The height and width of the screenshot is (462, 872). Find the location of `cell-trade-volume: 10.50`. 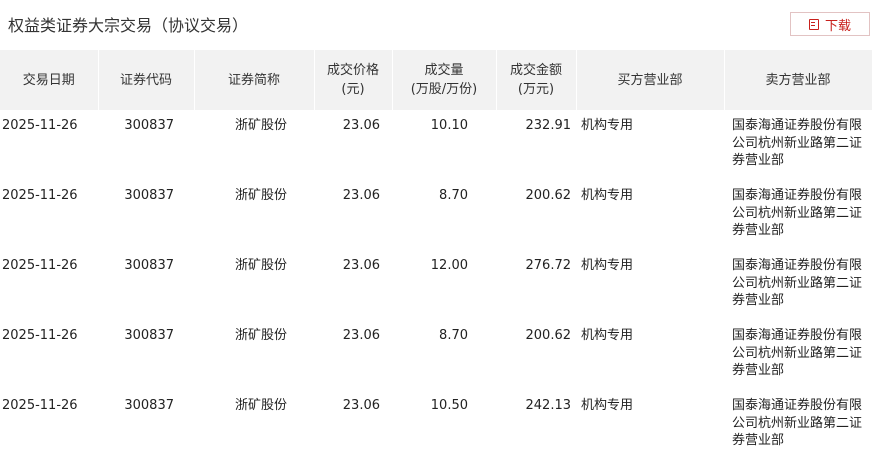

cell-trade-volume: 10.50 is located at coordinates (449, 405).